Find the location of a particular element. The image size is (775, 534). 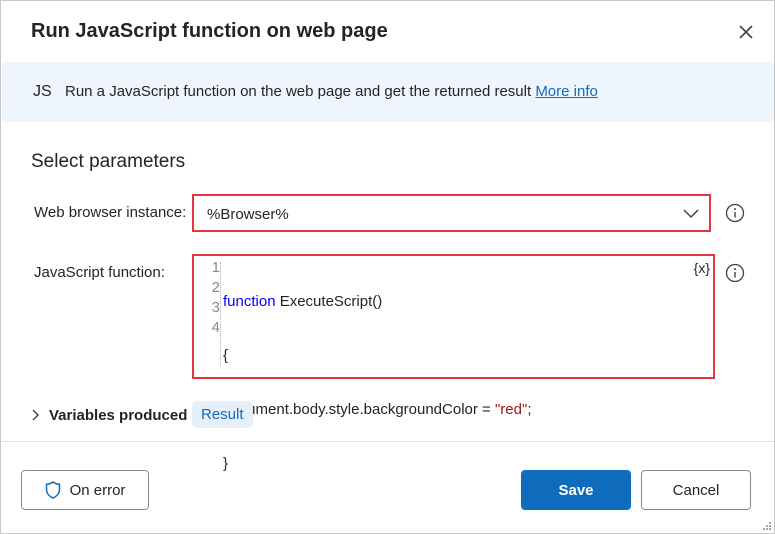

shield-icon is located at coordinates (52, 490).